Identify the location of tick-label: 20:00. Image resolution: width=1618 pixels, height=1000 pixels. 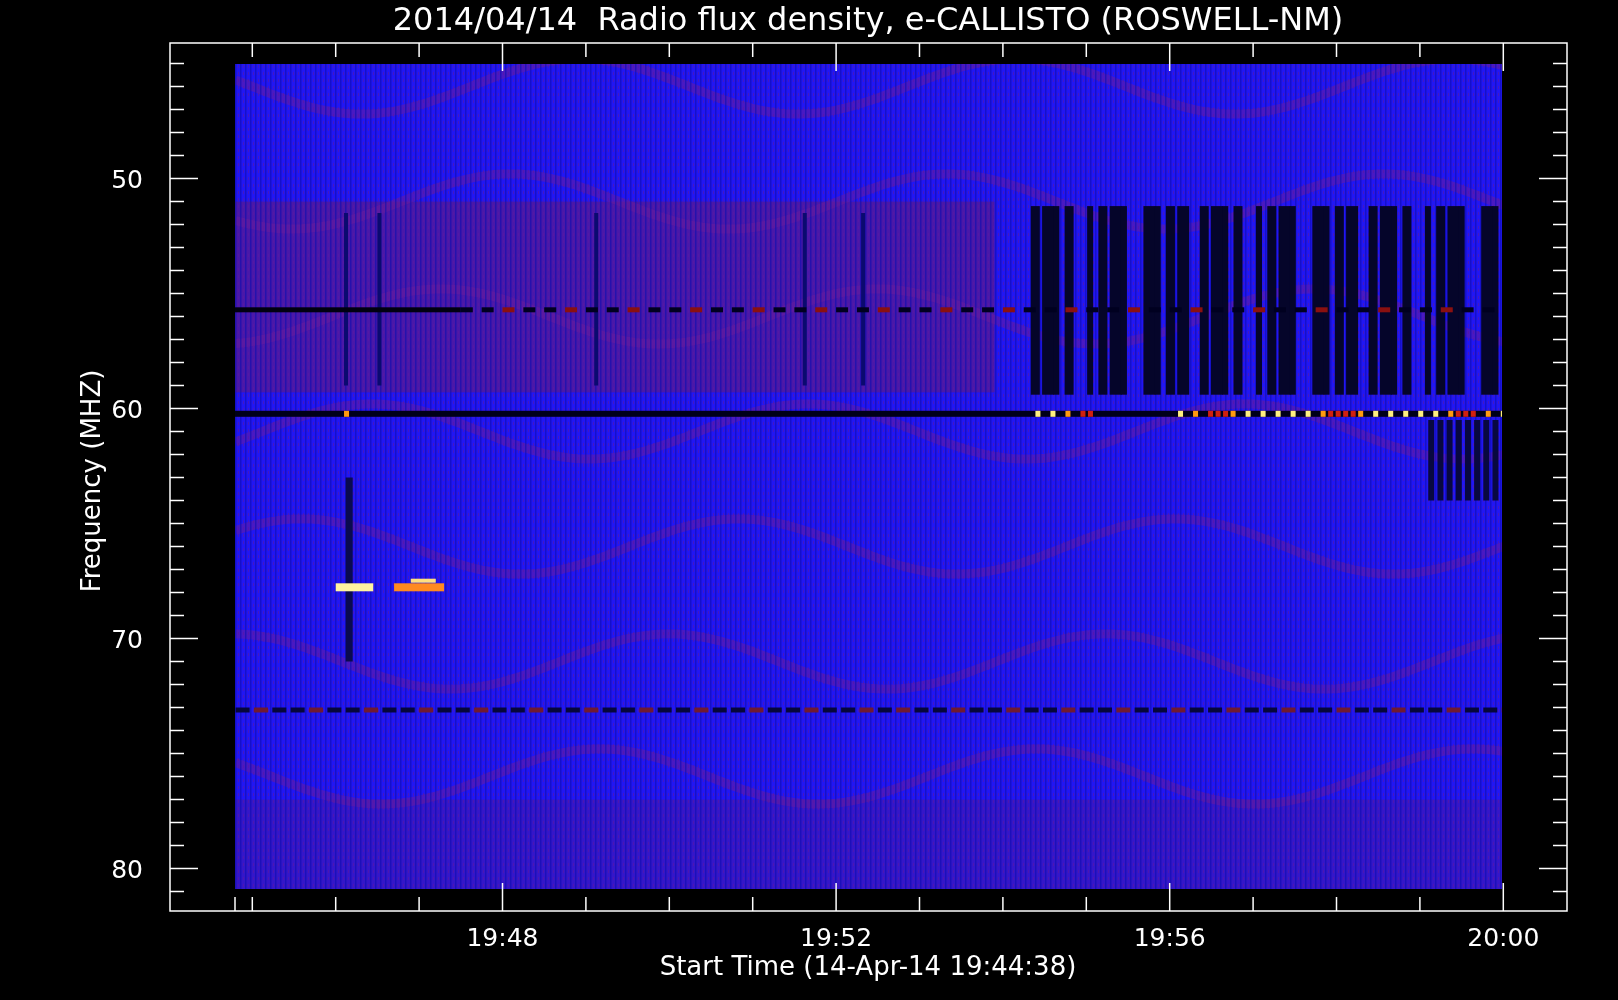
(1503, 937).